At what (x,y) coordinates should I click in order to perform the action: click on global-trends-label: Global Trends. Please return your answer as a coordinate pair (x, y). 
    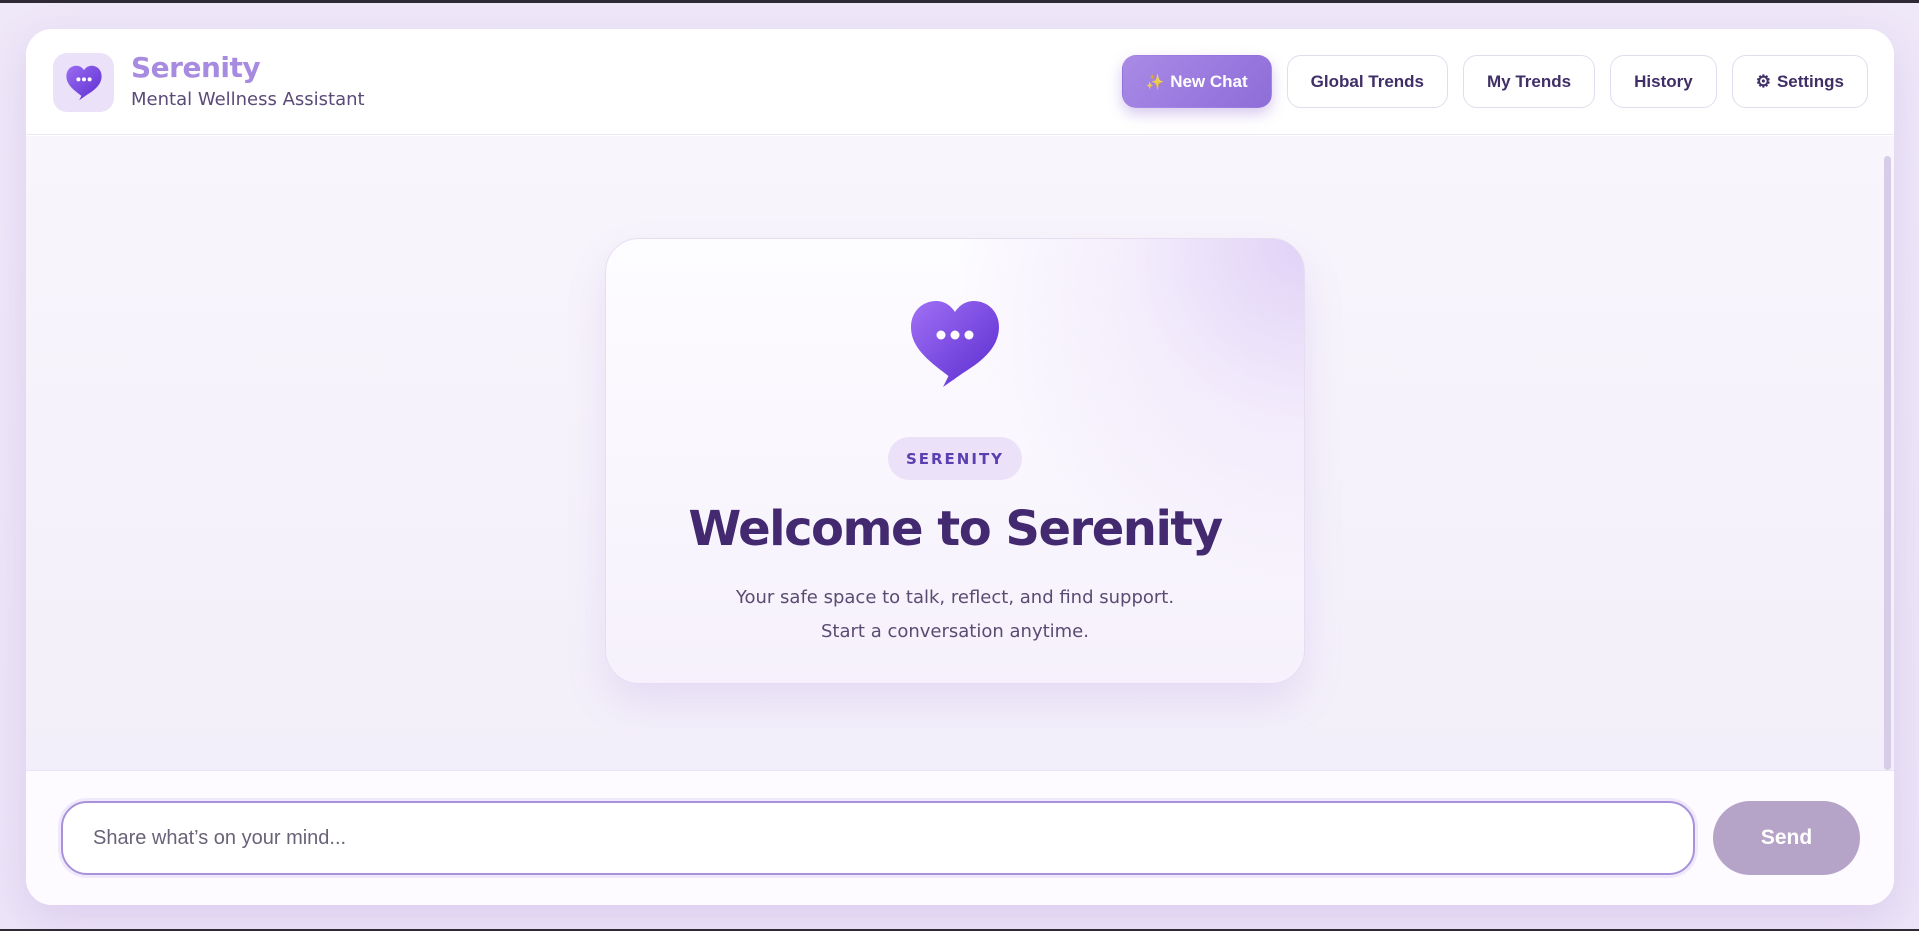
    Looking at the image, I should click on (1367, 81).